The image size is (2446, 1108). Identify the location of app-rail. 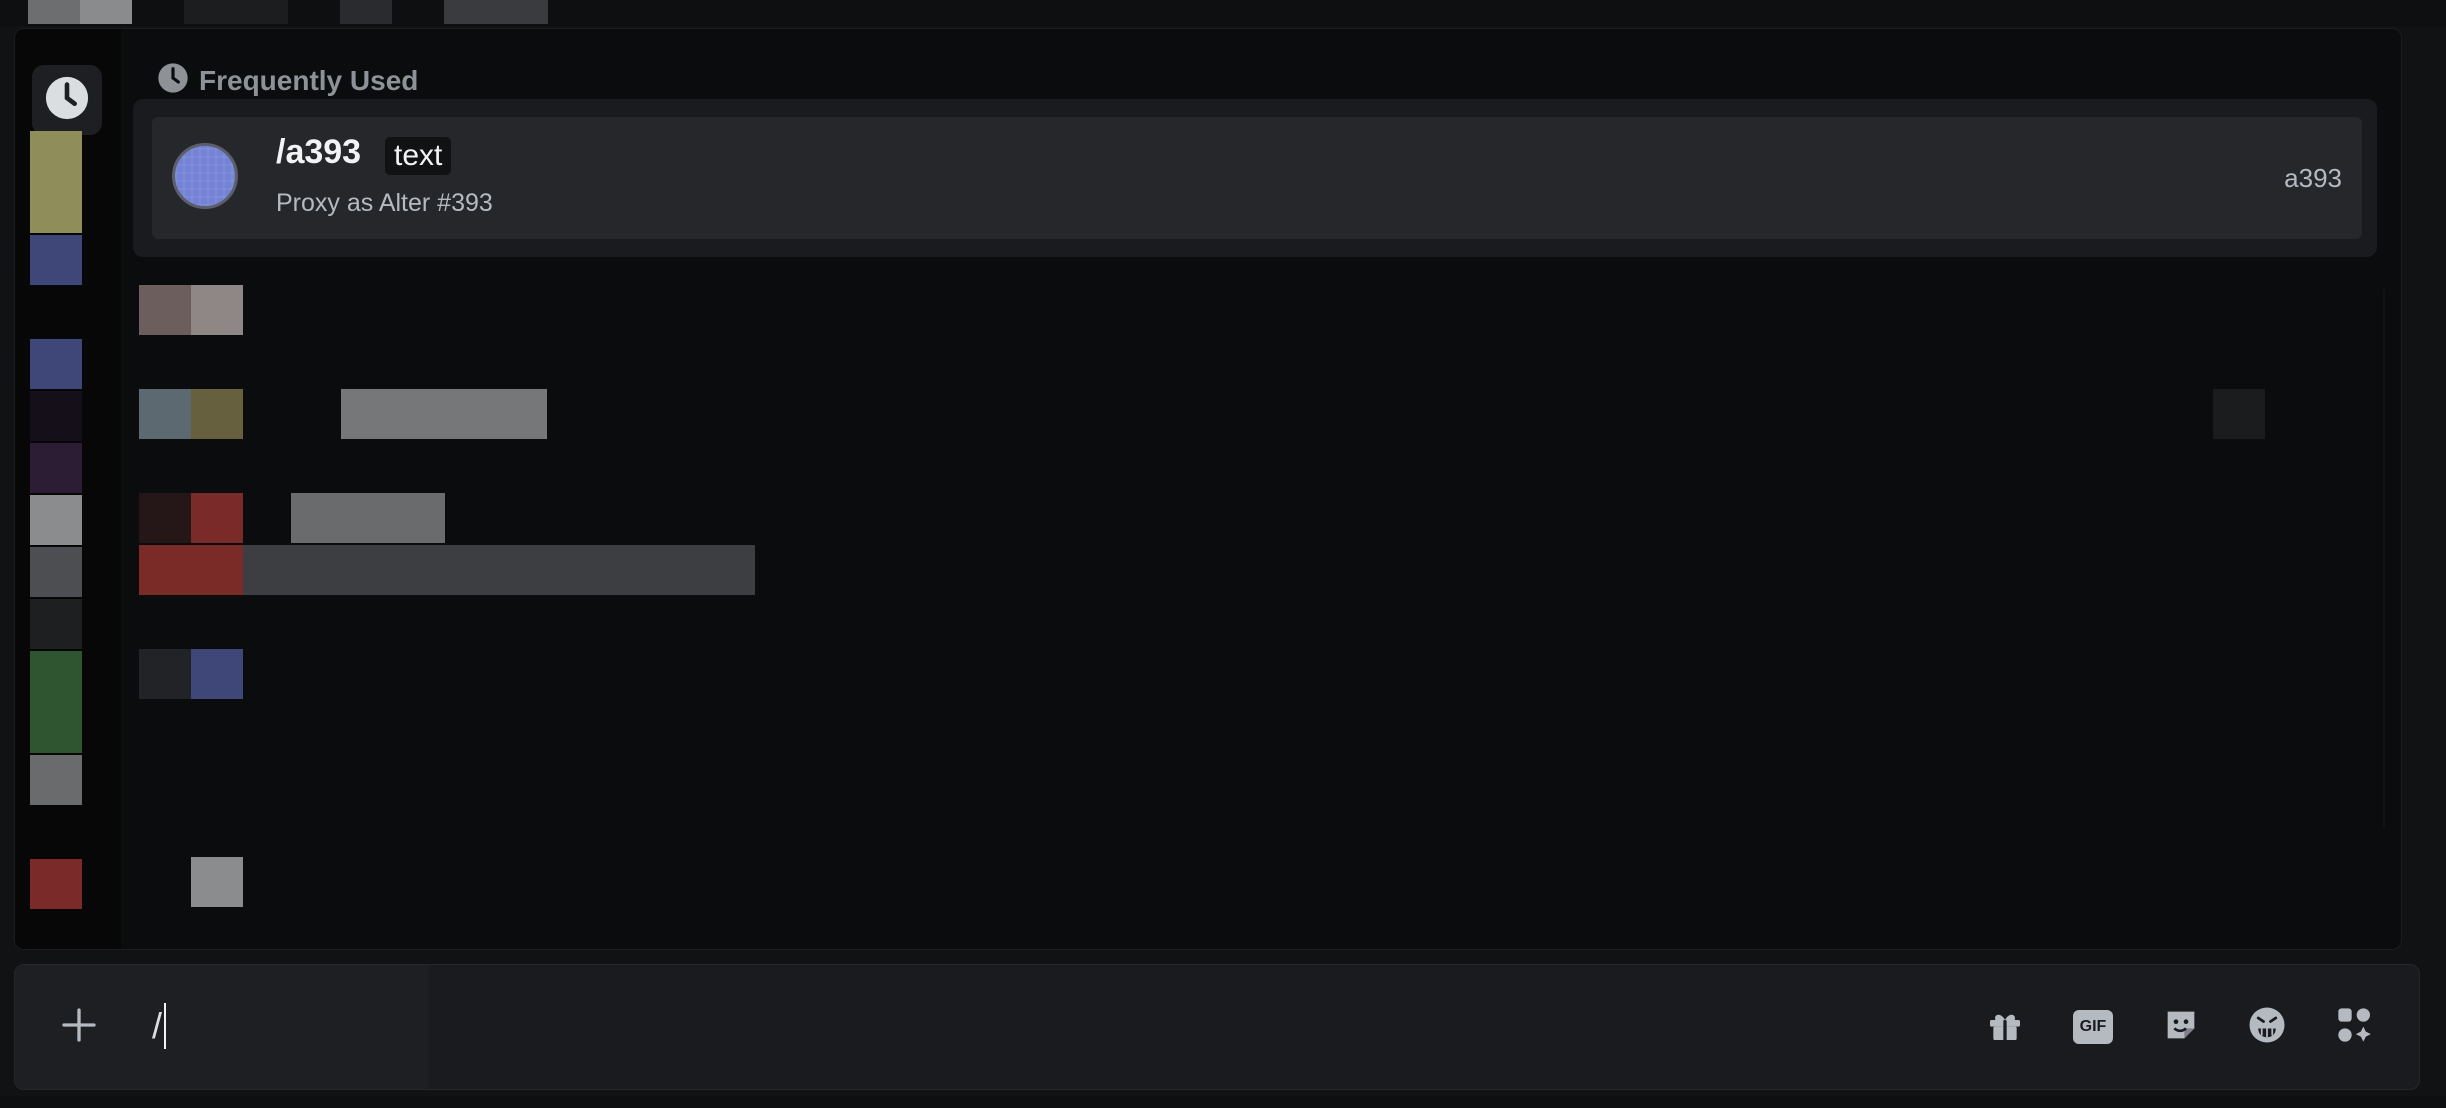
(68, 489).